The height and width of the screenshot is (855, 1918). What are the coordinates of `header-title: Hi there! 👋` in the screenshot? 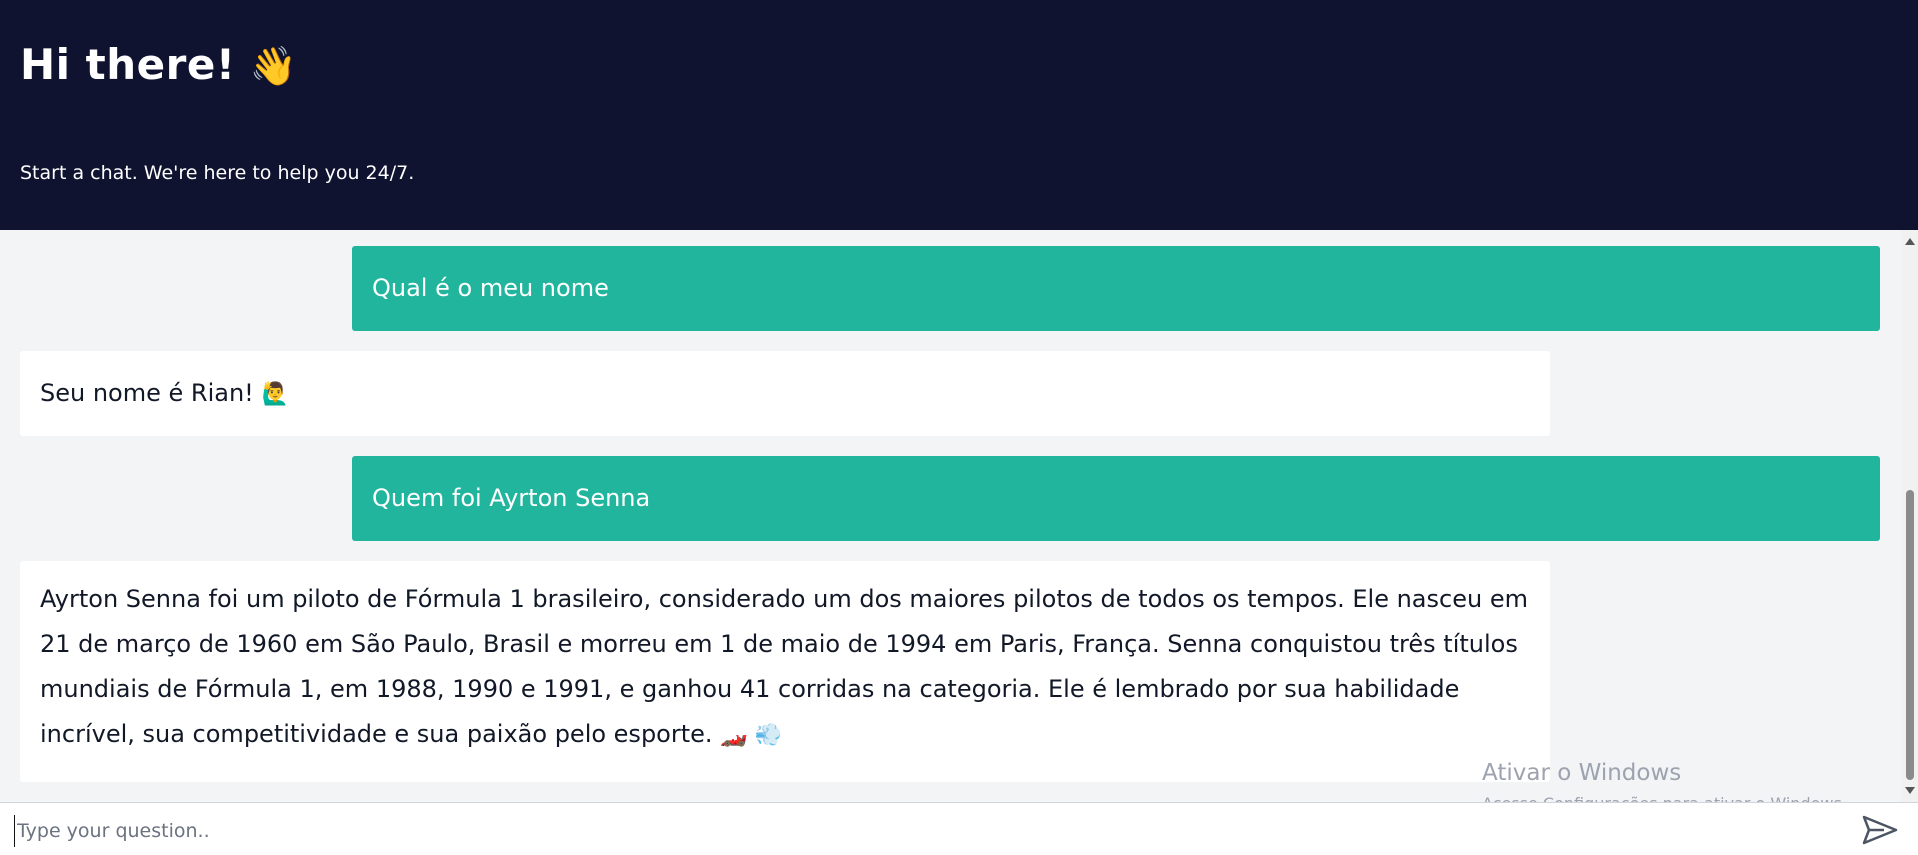 It's located at (158, 64).